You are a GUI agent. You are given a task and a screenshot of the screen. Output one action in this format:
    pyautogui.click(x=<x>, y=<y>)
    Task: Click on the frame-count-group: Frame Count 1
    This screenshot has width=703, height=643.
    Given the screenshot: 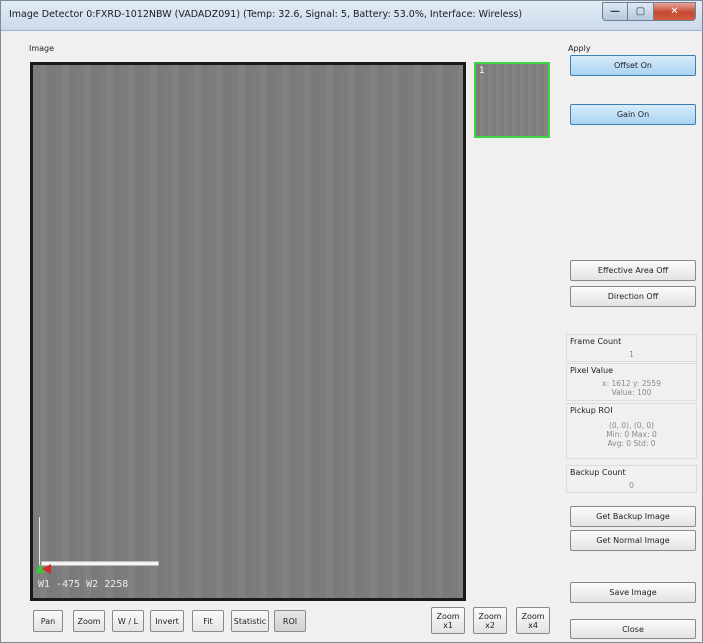 What is the action you would take?
    pyautogui.click(x=631, y=348)
    